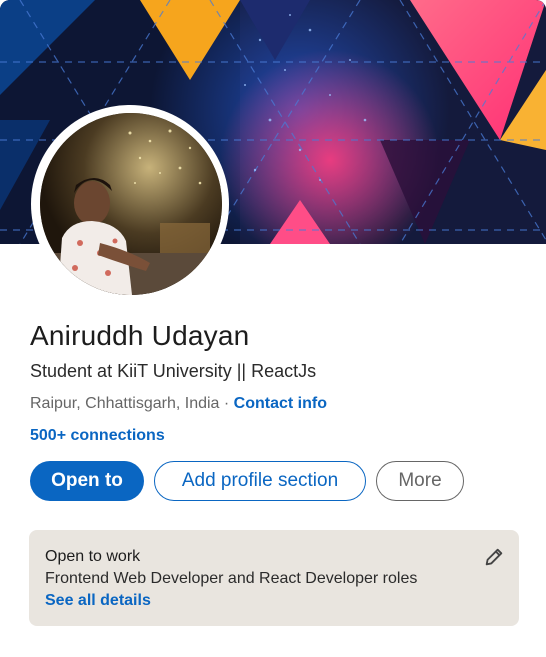 The width and height of the screenshot is (546, 657). Describe the element at coordinates (140, 335) in the screenshot. I see `profile-name: Aniruddh Udayan` at that location.